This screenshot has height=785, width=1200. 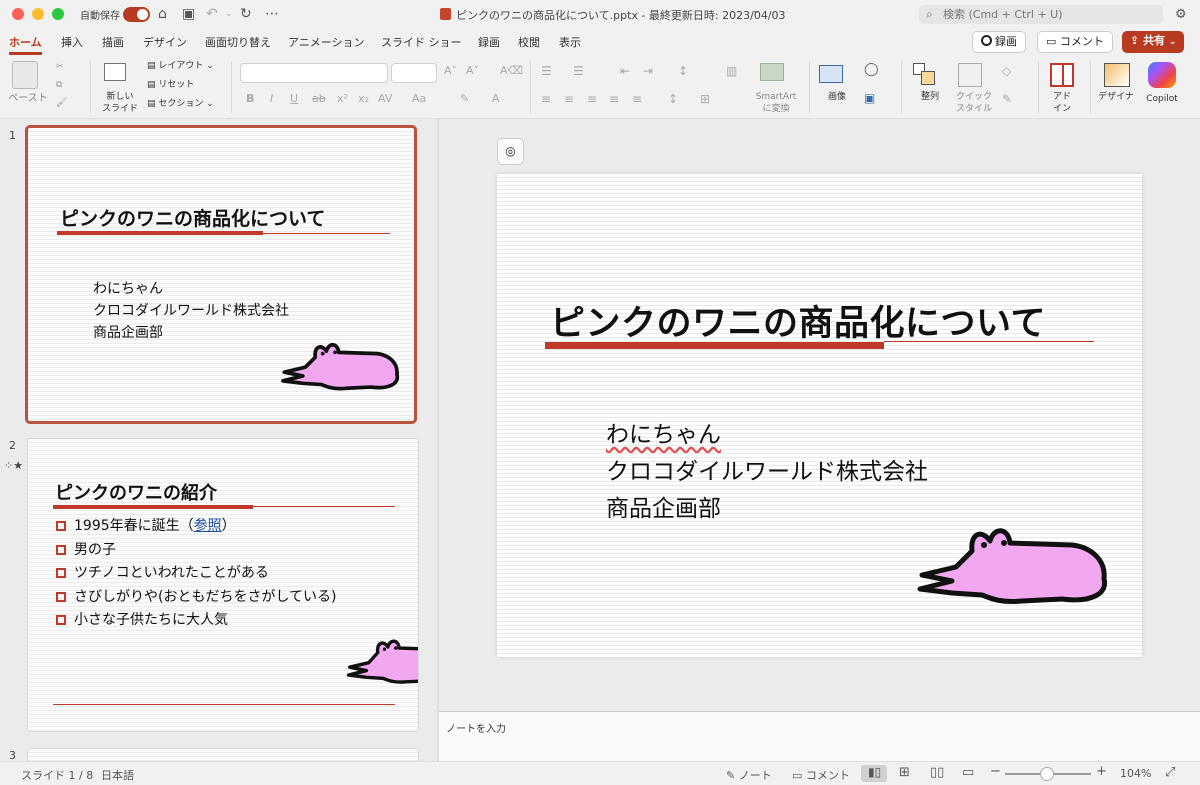 What do you see at coordinates (28, 99) in the screenshot?
I see `paste-button: ペースト` at bounding box center [28, 99].